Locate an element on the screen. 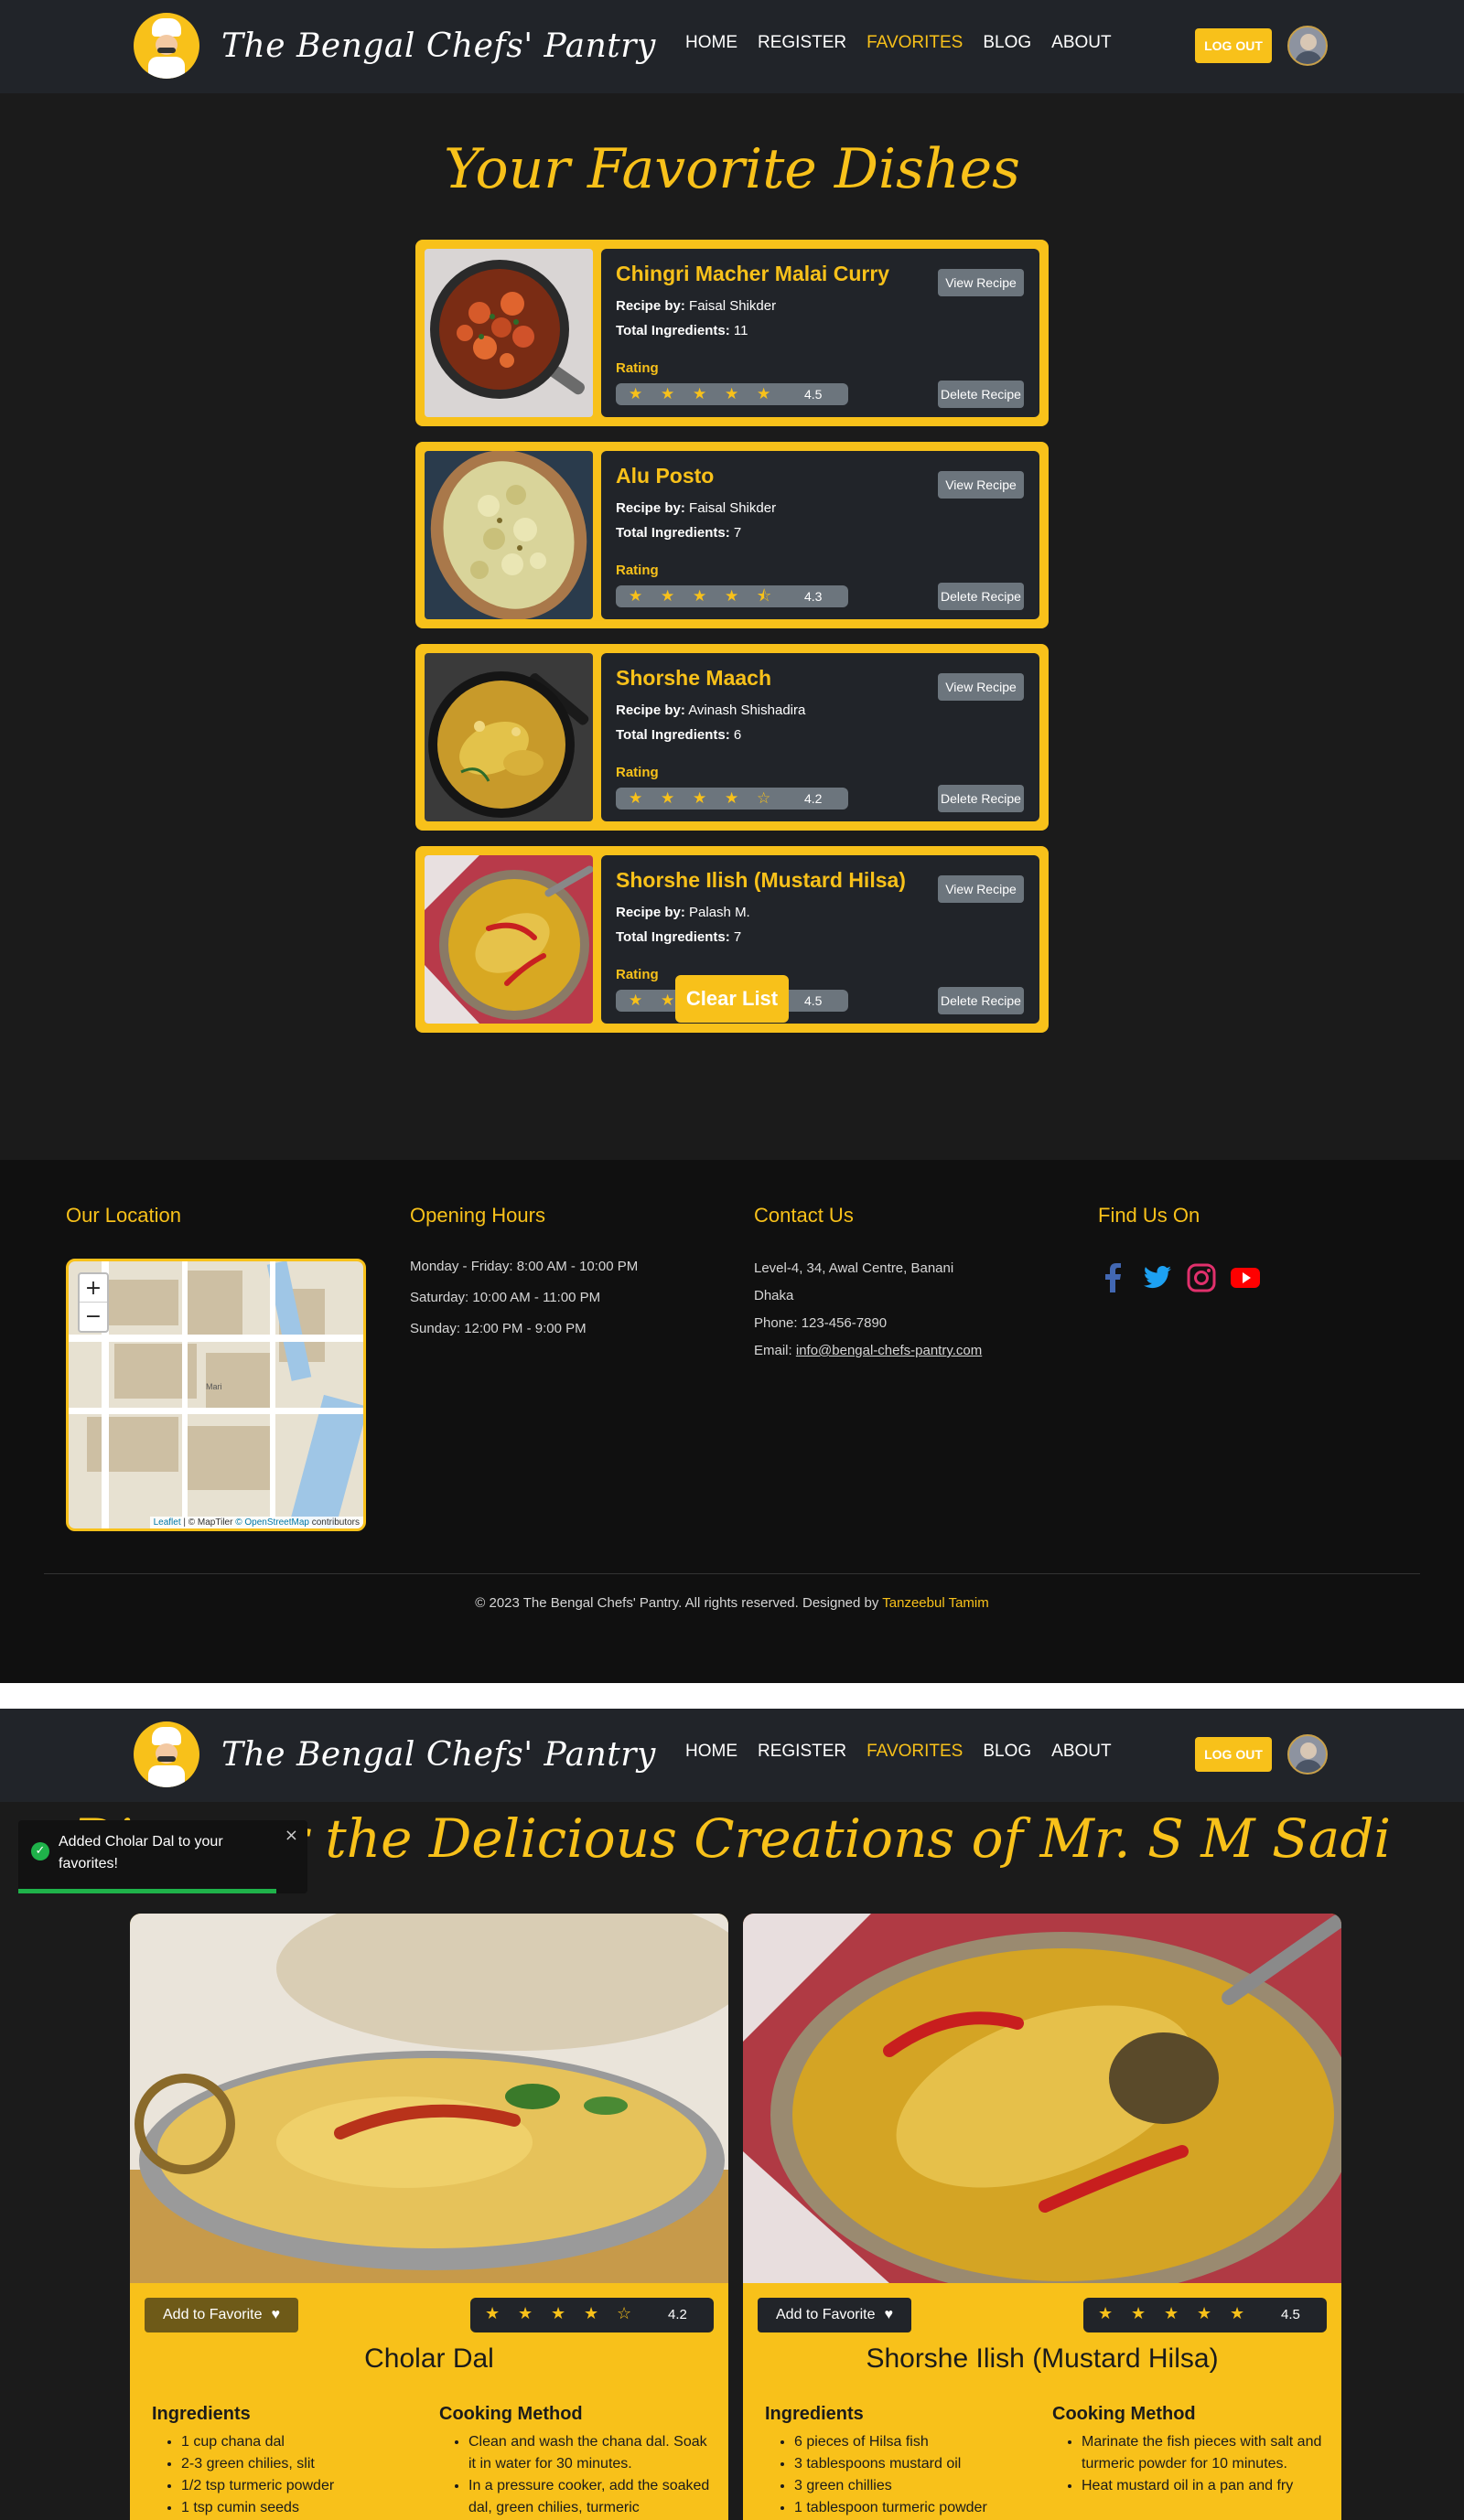 The image size is (1464, 2520). chef-logo-icon is located at coordinates (167, 46).